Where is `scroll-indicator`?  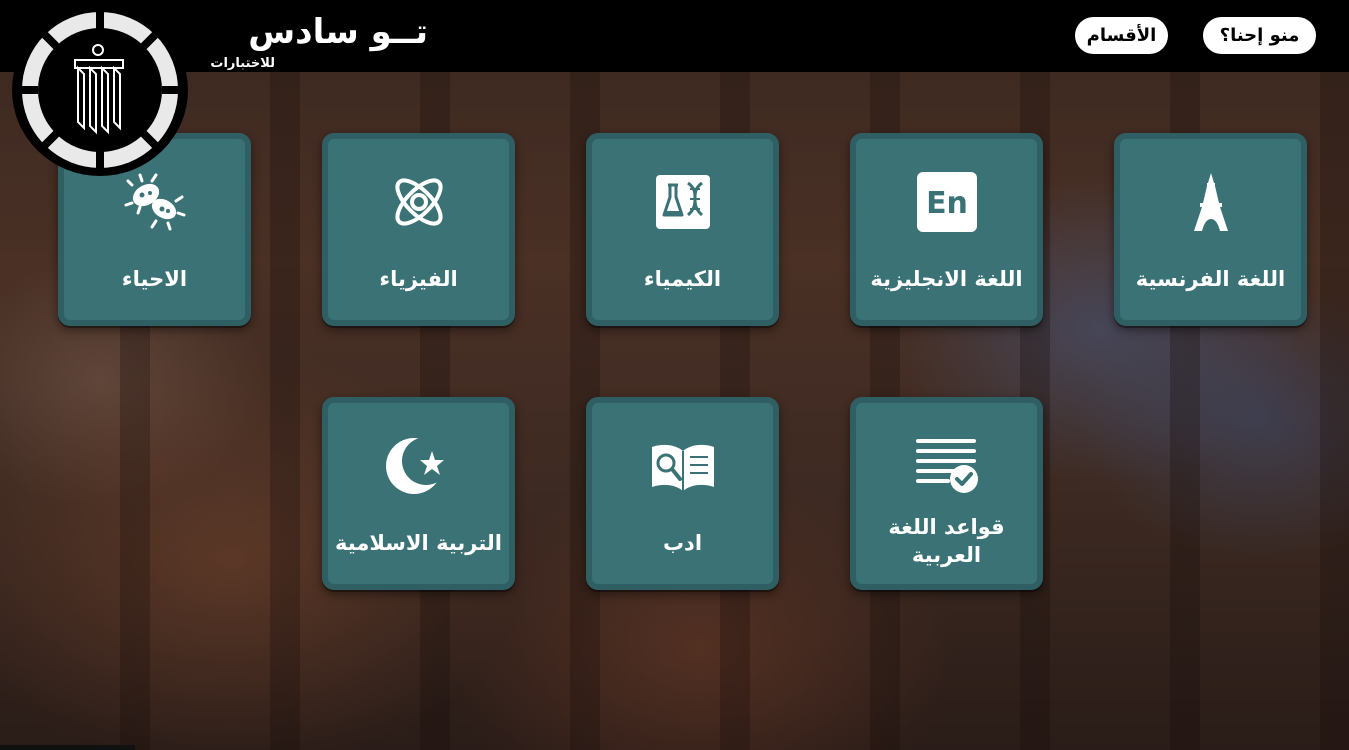 scroll-indicator is located at coordinates (67, 747).